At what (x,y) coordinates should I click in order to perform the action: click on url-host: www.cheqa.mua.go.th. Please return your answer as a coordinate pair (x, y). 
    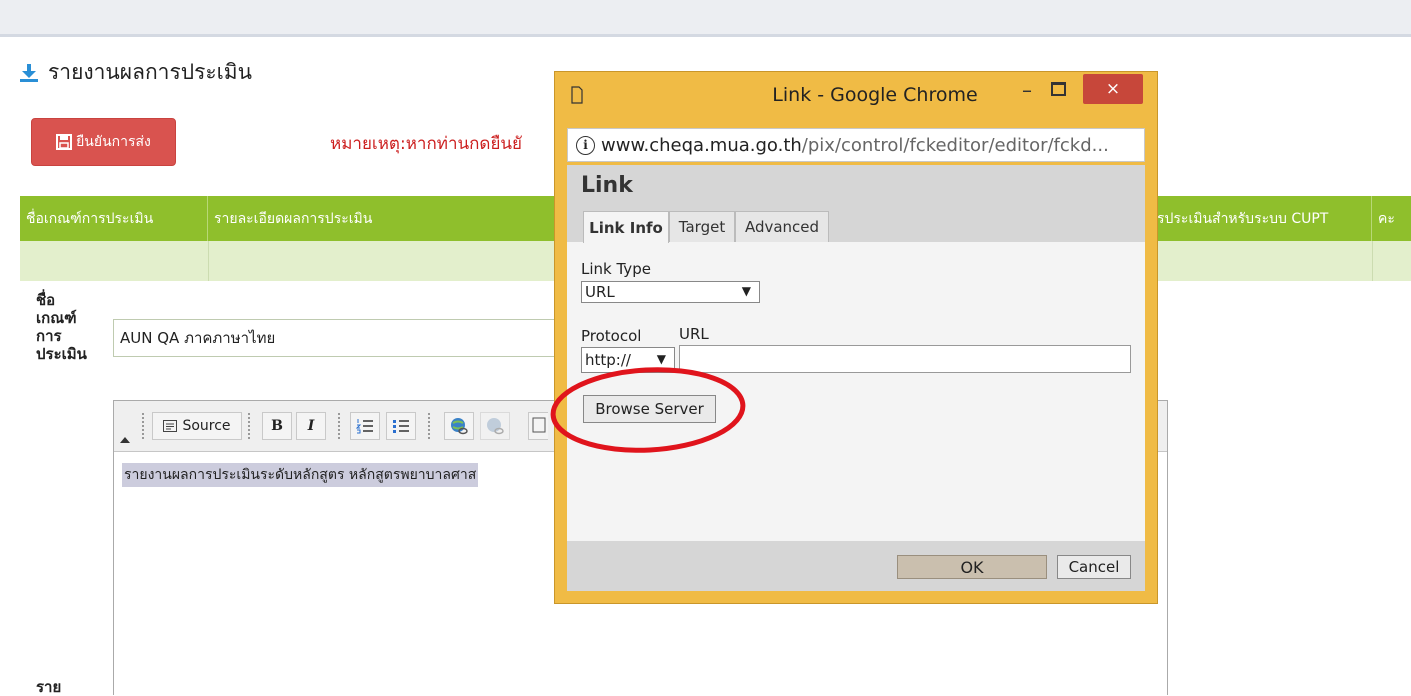
    Looking at the image, I should click on (701, 145).